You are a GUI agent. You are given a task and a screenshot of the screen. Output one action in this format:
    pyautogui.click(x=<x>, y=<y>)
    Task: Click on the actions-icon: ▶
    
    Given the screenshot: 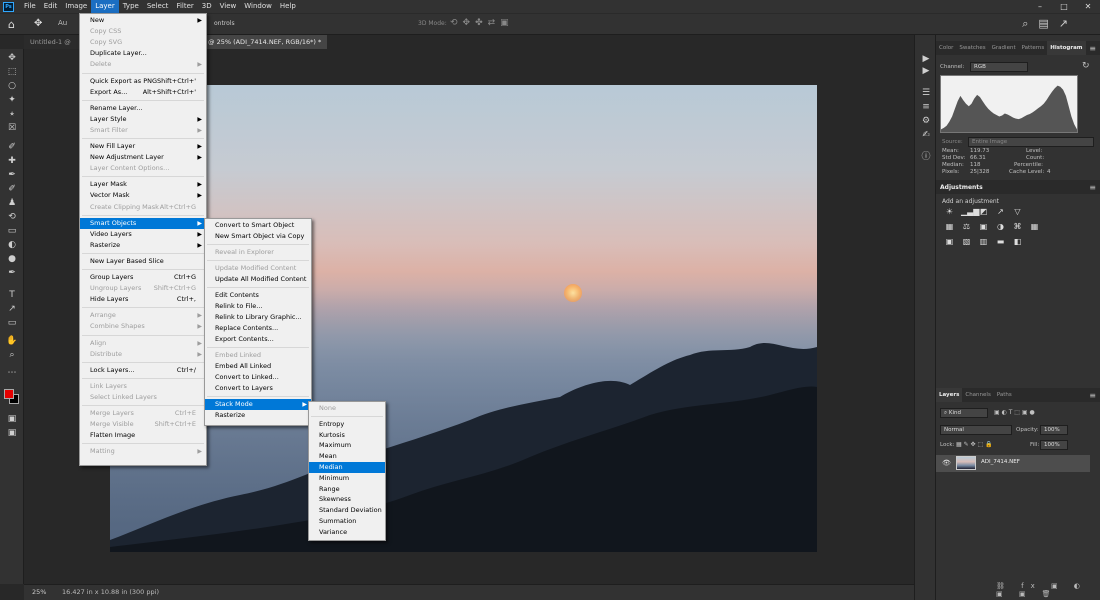 What is the action you would take?
    pyautogui.click(x=926, y=71)
    